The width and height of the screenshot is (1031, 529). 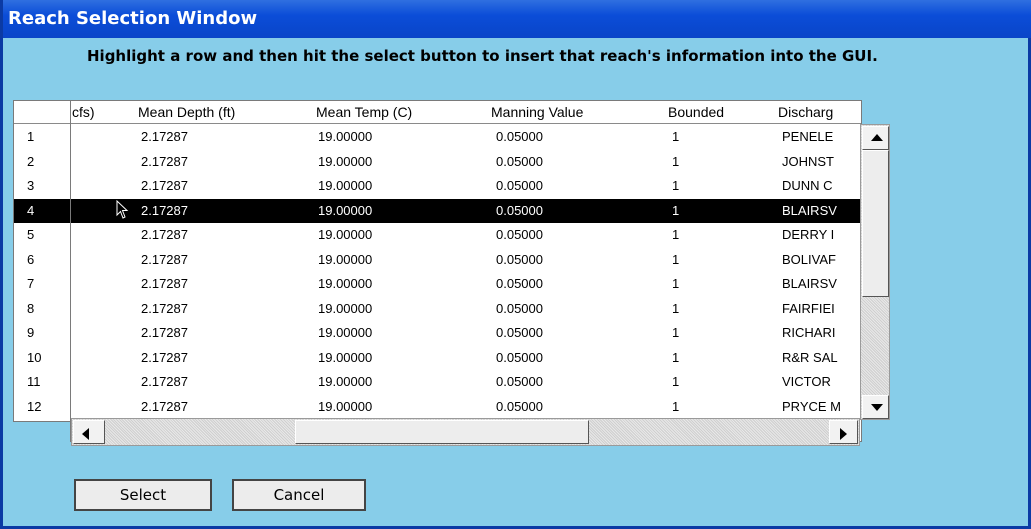 What do you see at coordinates (42, 162) in the screenshot?
I see `row-number: 2` at bounding box center [42, 162].